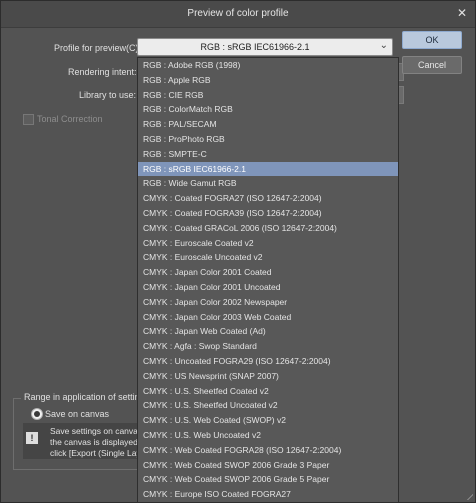 This screenshot has height=503, width=476. What do you see at coordinates (28, 119) in the screenshot?
I see `tonal-correction-checkbox` at bounding box center [28, 119].